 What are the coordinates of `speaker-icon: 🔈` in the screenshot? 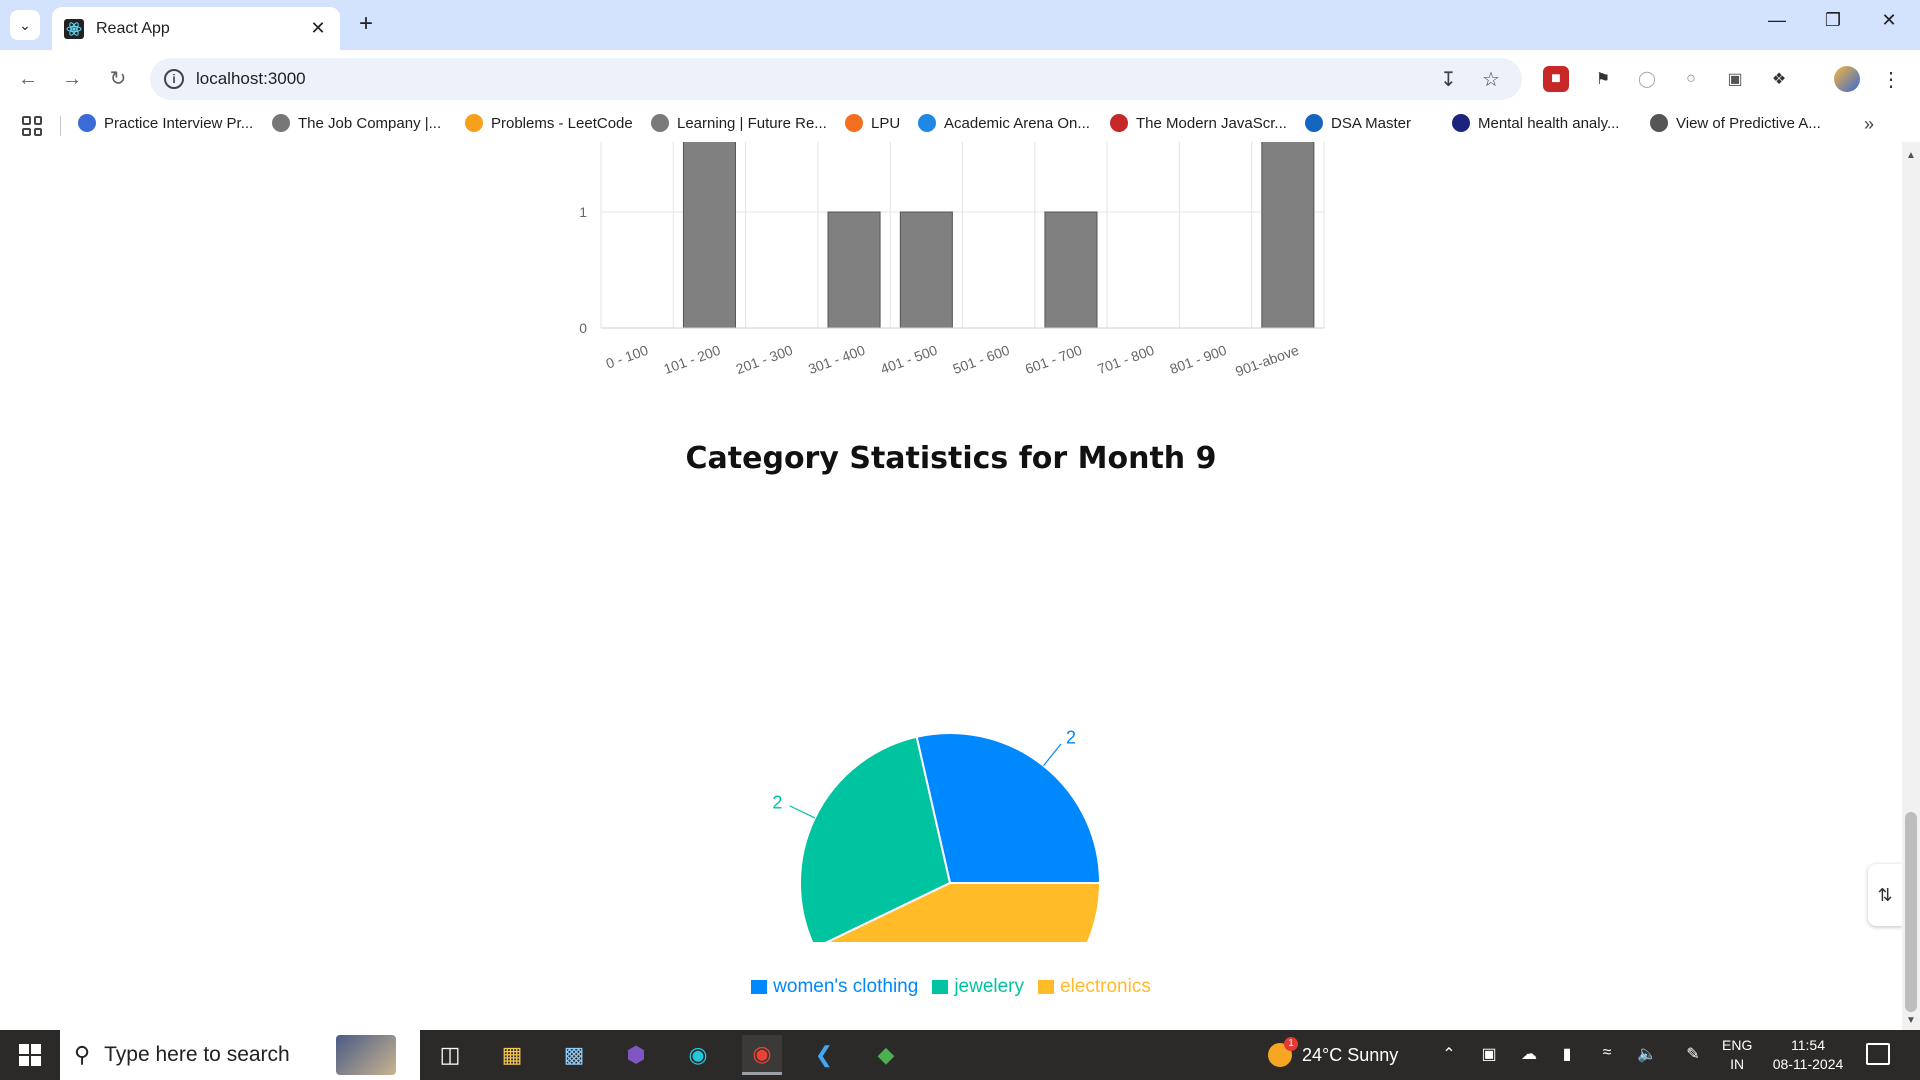 It's located at (1647, 1054).